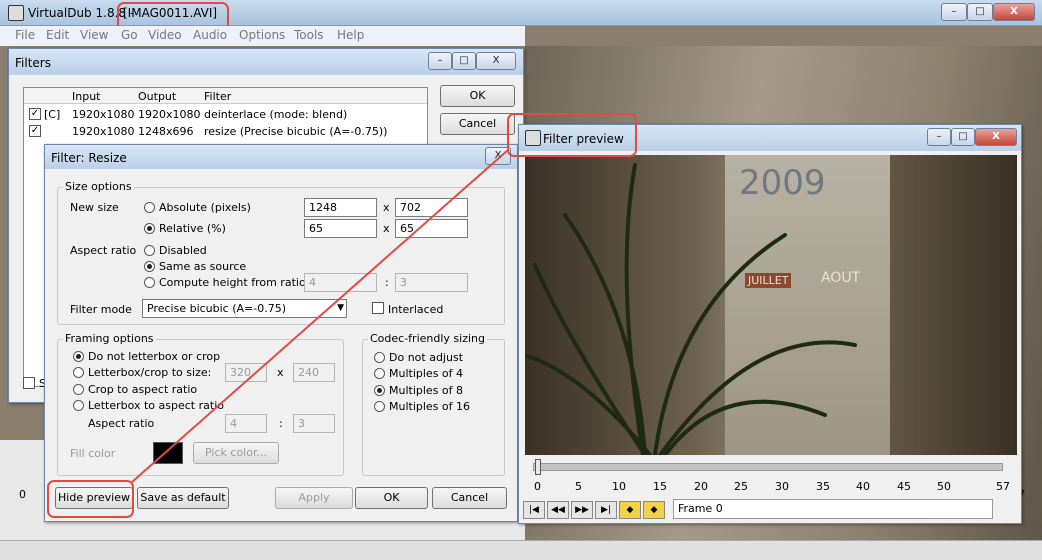 The image size is (1042, 560). Describe the element at coordinates (963, 137) in the screenshot. I see `preview-maximize-icon: □` at that location.